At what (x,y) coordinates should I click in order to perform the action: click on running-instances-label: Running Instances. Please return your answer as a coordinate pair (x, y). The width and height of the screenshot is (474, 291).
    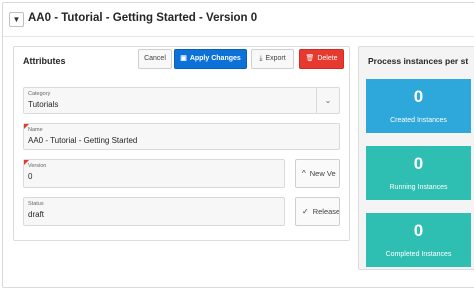
    Looking at the image, I should click on (418, 187).